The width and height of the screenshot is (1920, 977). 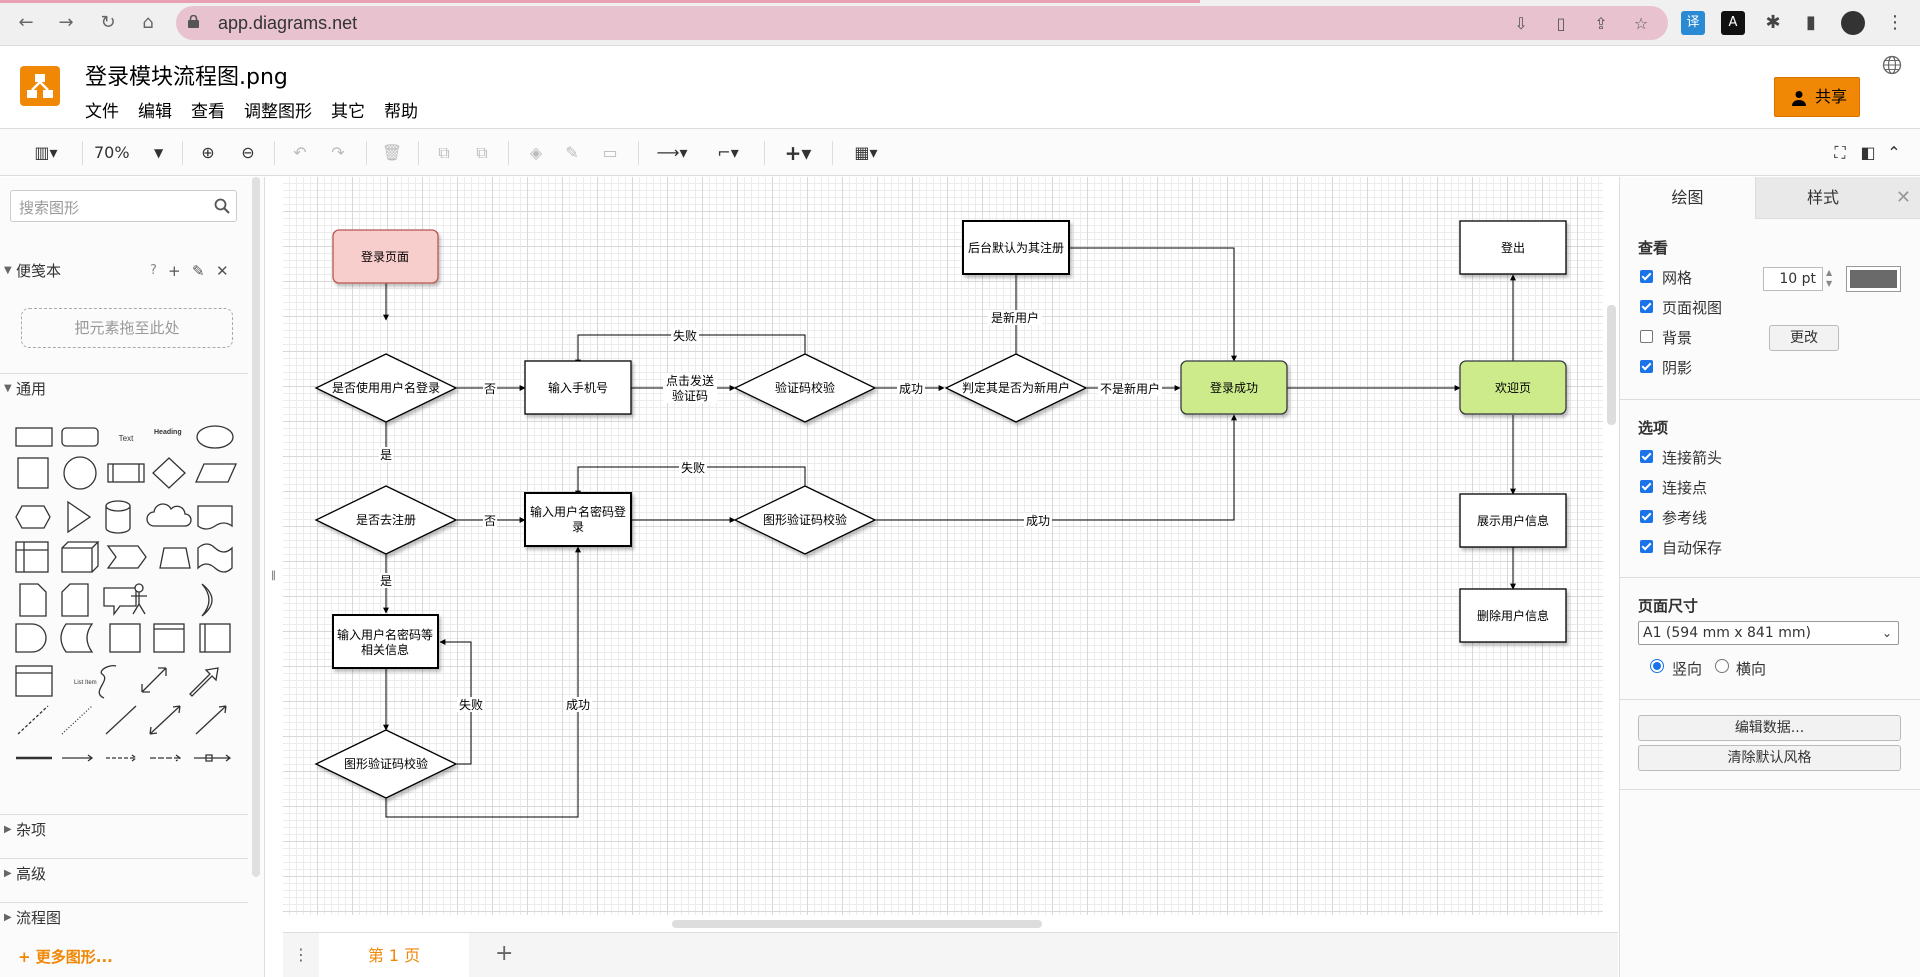 I want to click on shape-trapezoid, so click(x=175, y=558).